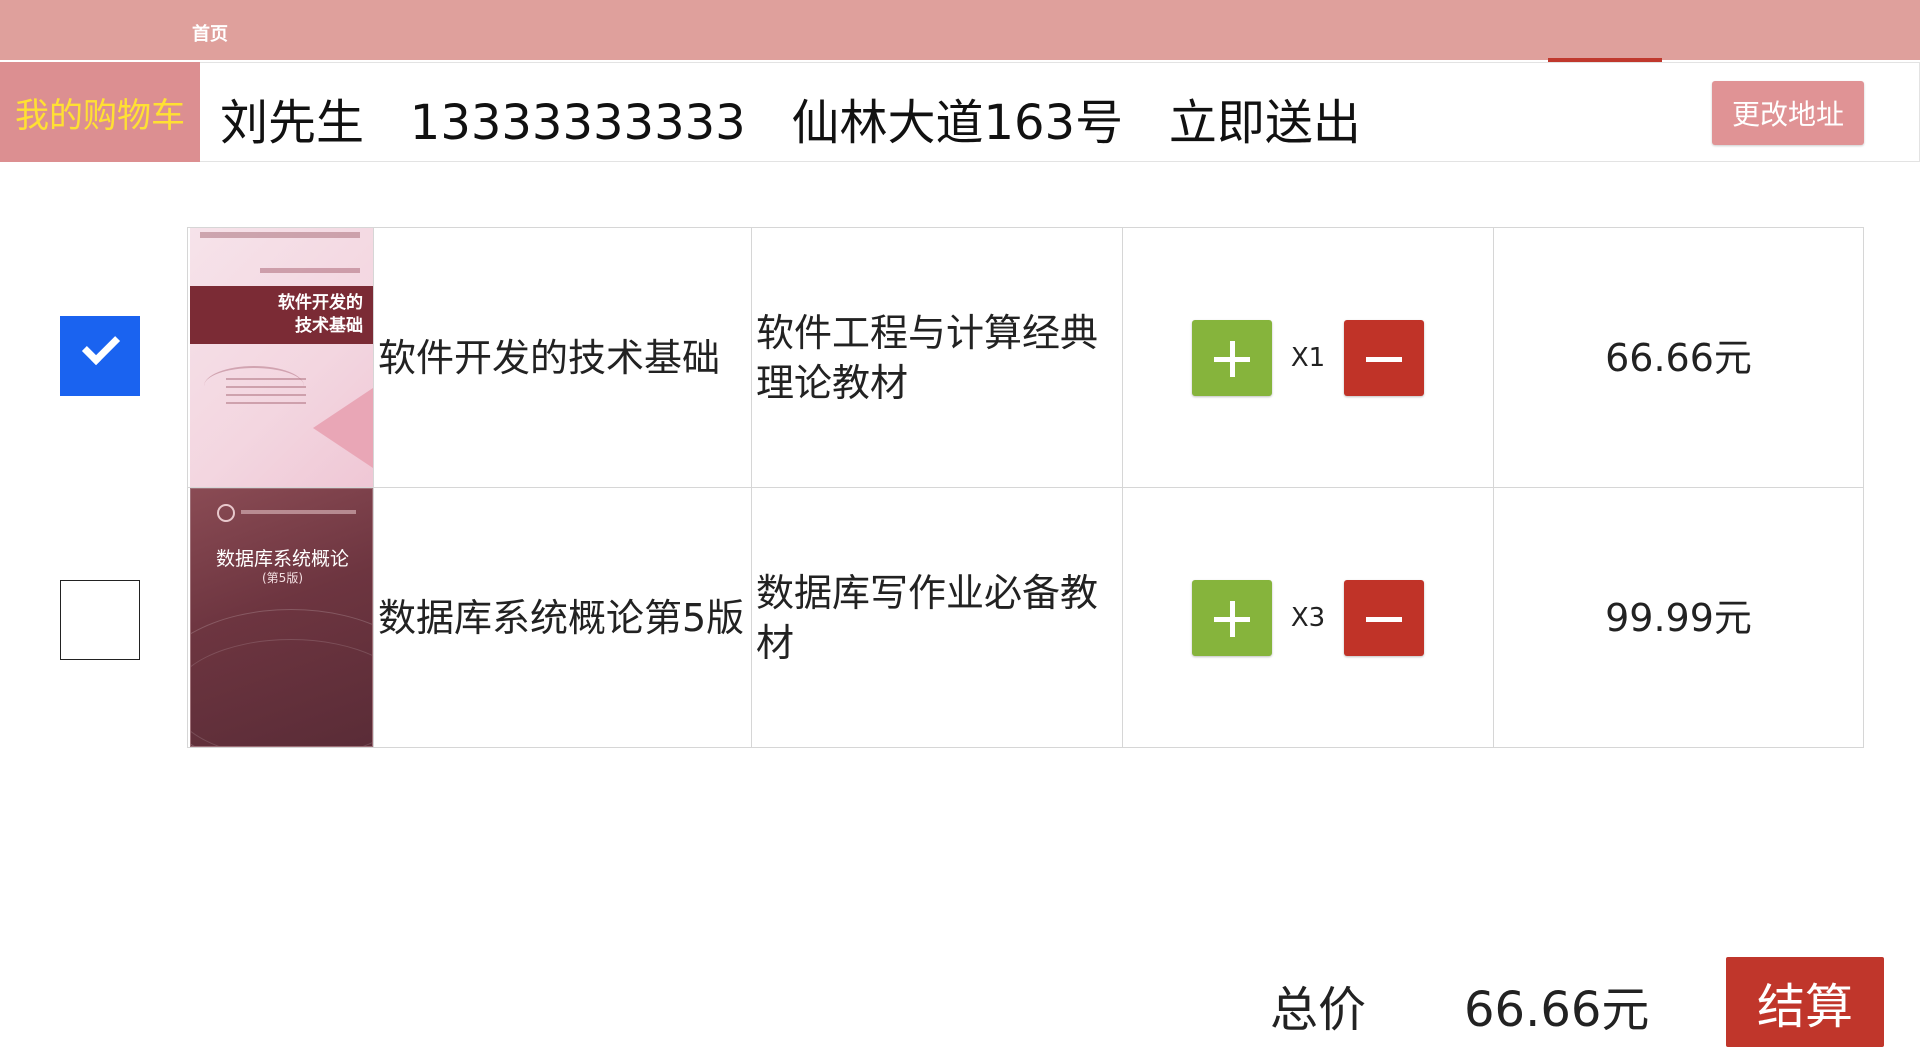  Describe the element at coordinates (101, 346) in the screenshot. I see `checkmark-icon` at that location.